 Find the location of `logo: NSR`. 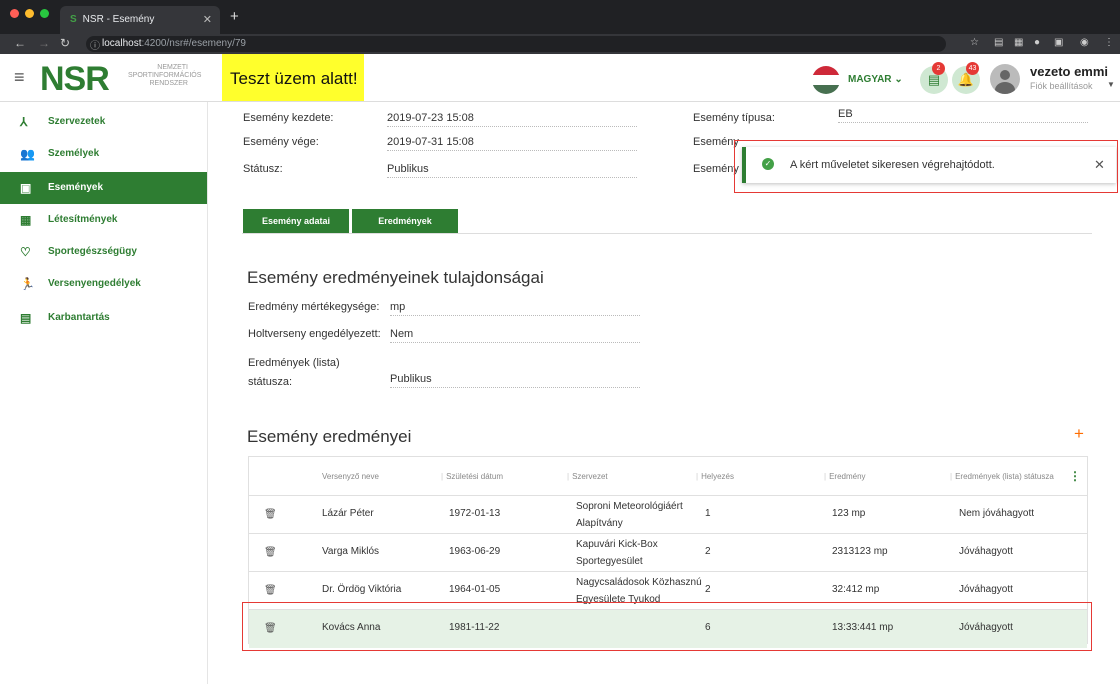

logo: NSR is located at coordinates (75, 79).